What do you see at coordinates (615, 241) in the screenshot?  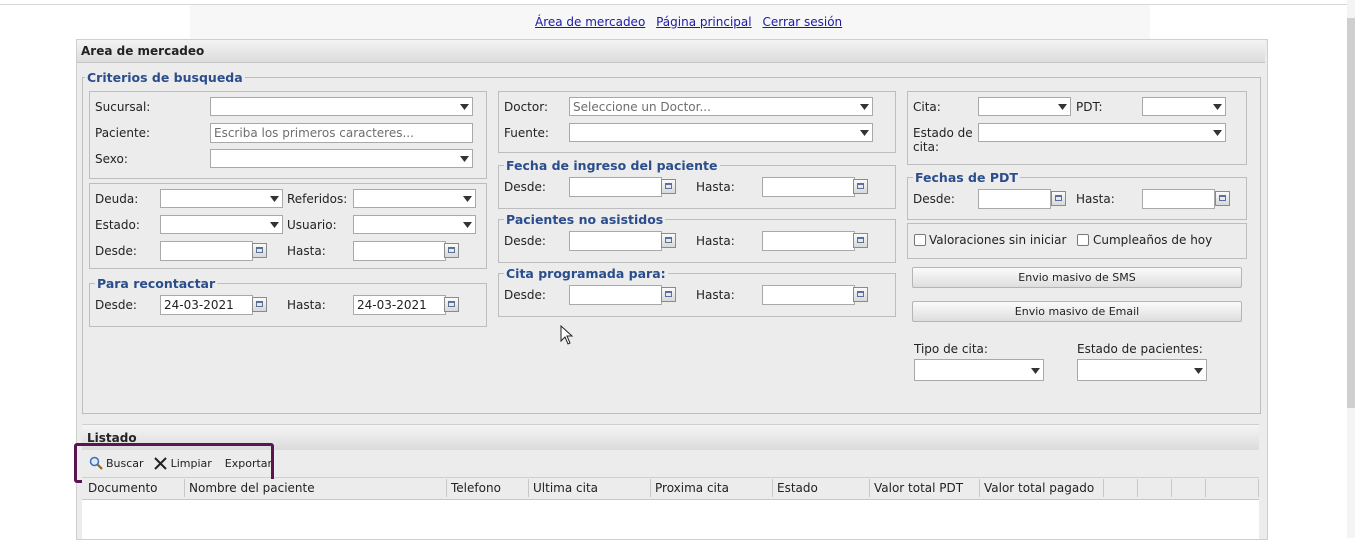 I see `no-asistidos-desde-input` at bounding box center [615, 241].